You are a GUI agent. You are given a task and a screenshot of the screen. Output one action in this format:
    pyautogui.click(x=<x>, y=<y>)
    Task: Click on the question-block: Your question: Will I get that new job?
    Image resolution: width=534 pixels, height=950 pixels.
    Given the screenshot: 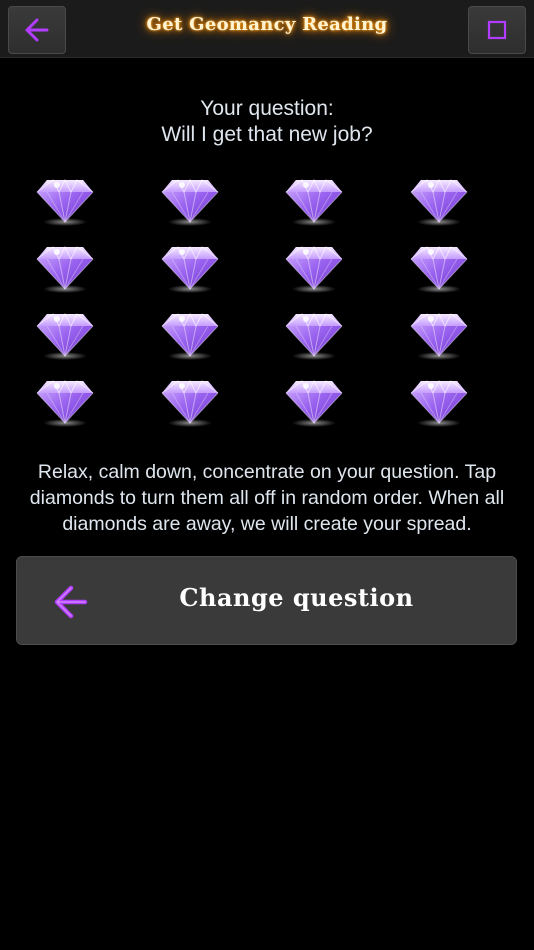 What is the action you would take?
    pyautogui.click(x=267, y=122)
    